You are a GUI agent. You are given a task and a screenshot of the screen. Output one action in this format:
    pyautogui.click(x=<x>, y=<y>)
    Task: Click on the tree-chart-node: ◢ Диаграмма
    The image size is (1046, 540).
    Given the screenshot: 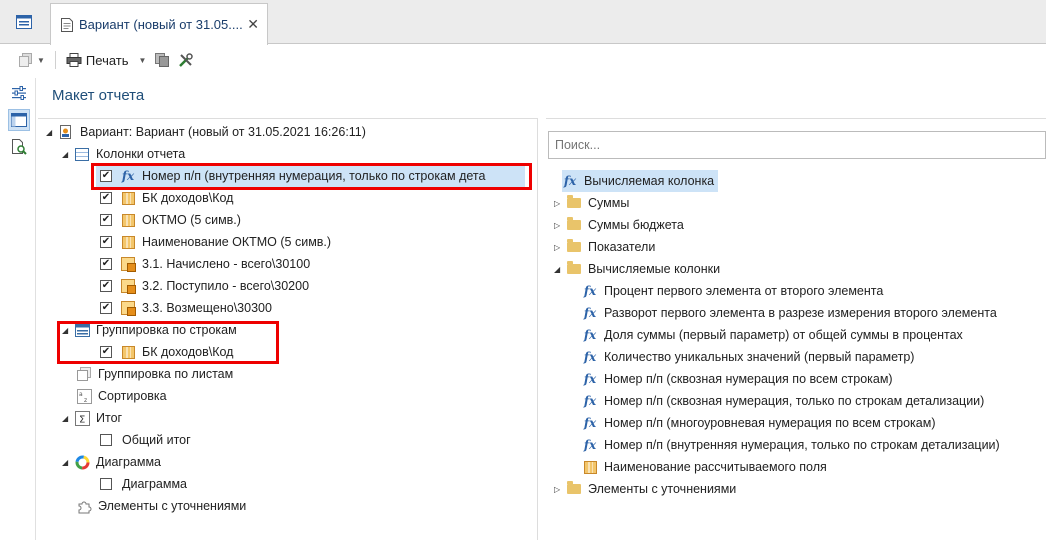 What is the action you would take?
    pyautogui.click(x=111, y=462)
    